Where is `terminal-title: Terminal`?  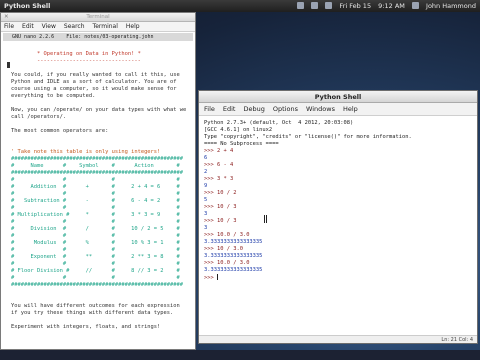
terminal-title: Terminal is located at coordinates (98, 17).